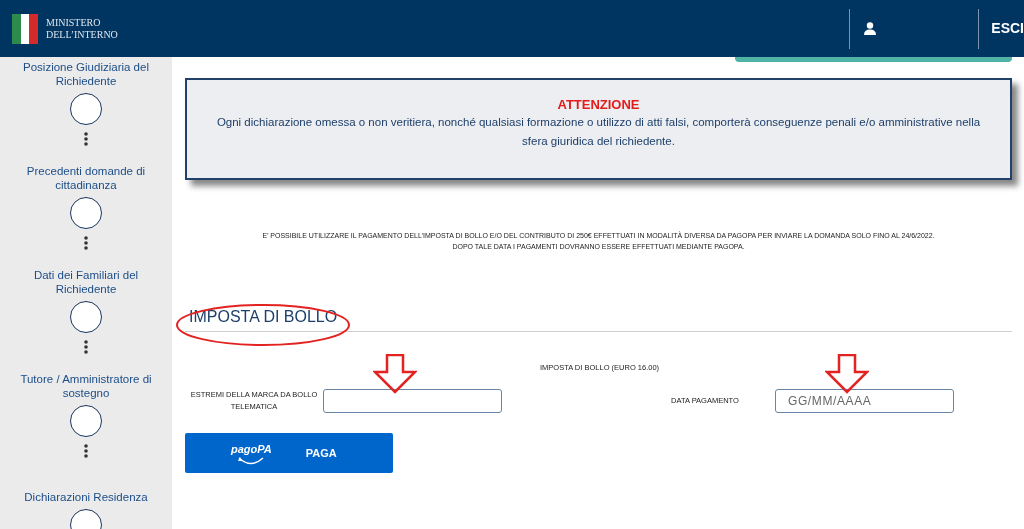  Describe the element at coordinates (86, 281) in the screenshot. I see `step-label: Dati dei Familiari del Richiedente` at that location.